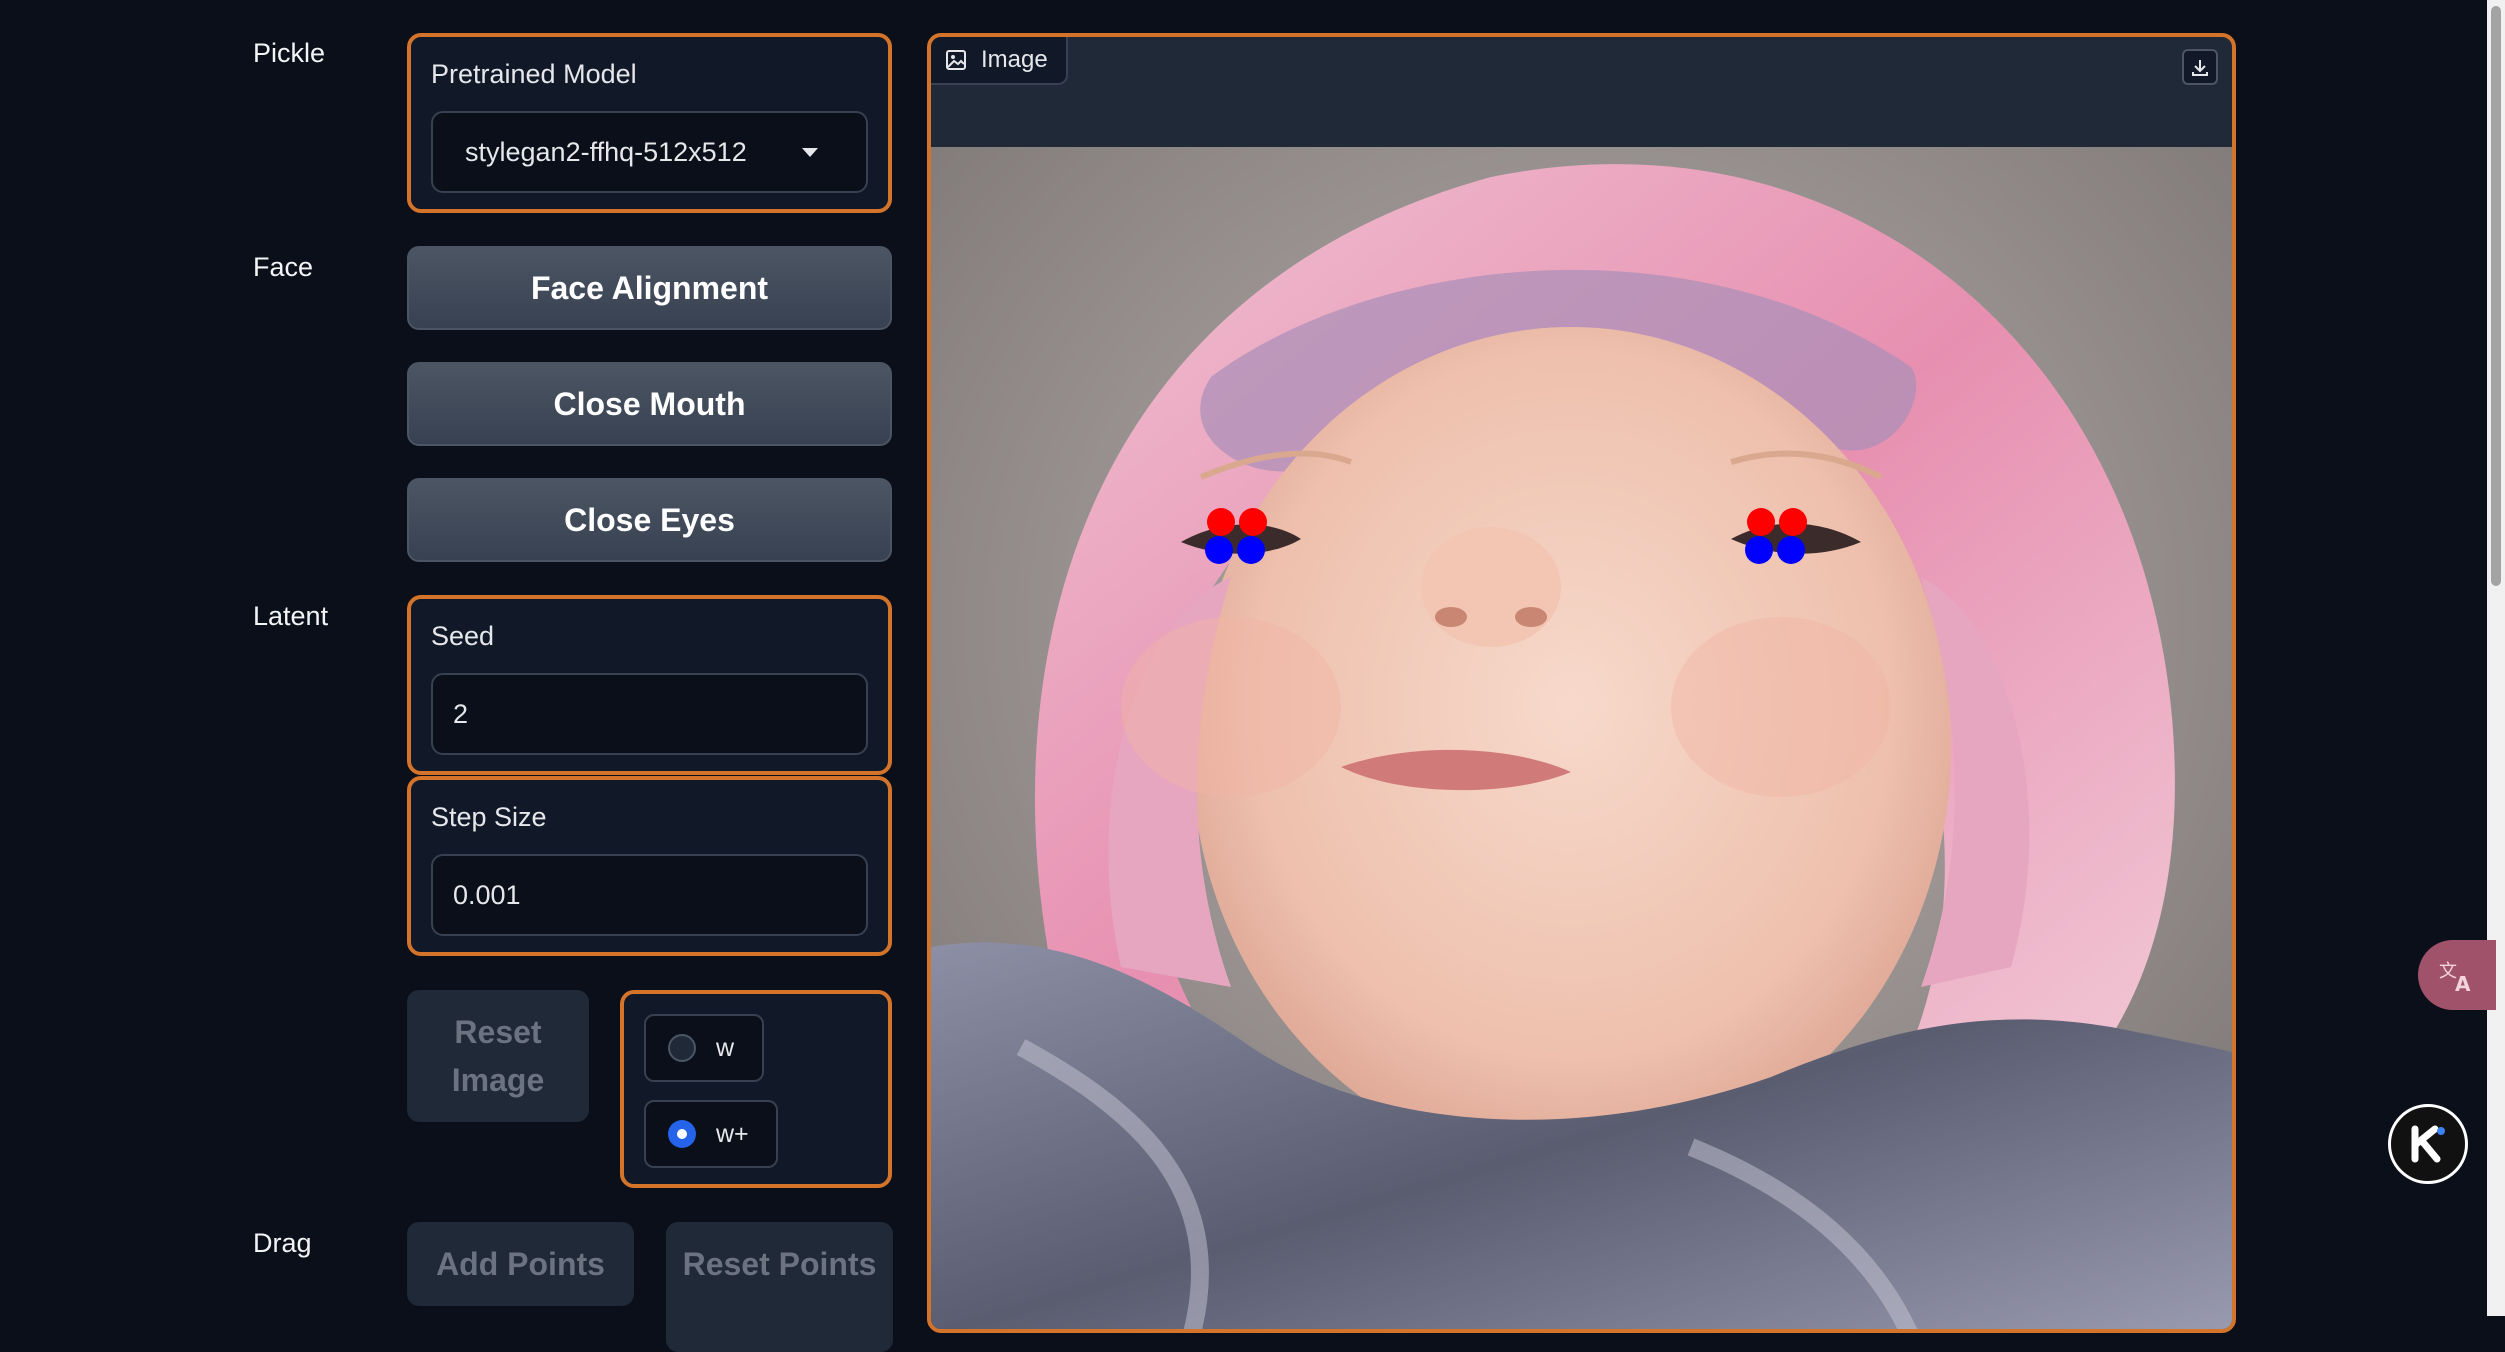 Image resolution: width=2505 pixels, height=1352 pixels. What do you see at coordinates (779, 1287) in the screenshot?
I see `reset-points-button: Reset Points` at bounding box center [779, 1287].